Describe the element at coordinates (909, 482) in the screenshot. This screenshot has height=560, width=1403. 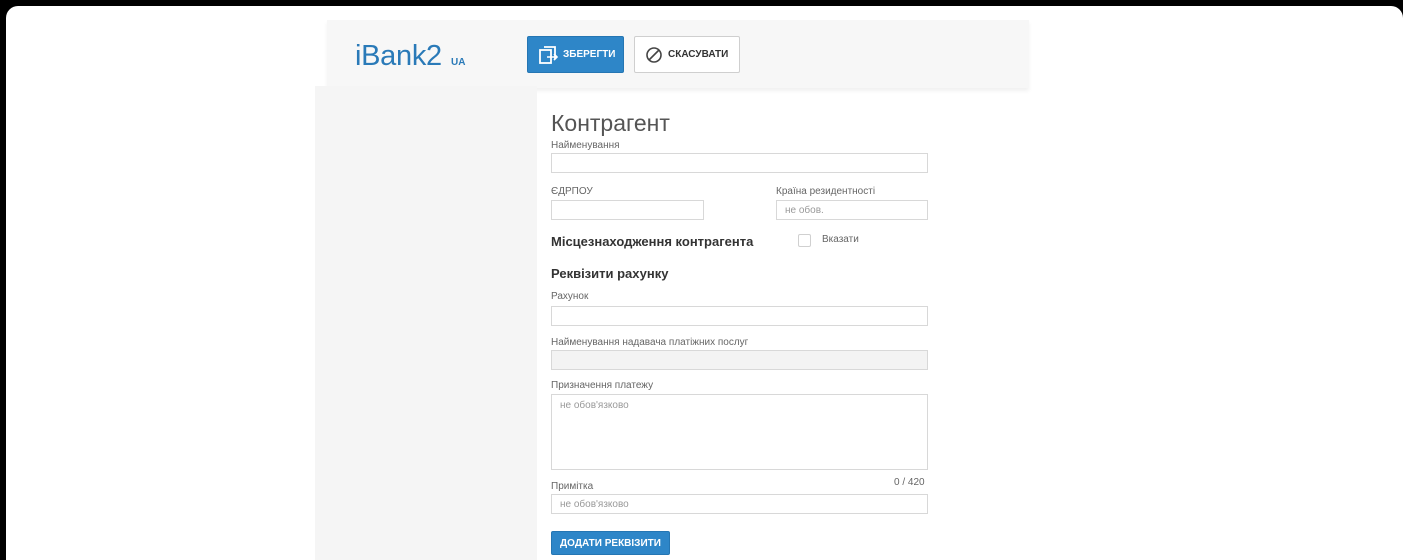
I see `purpose-char-counter: 0 / 420` at that location.